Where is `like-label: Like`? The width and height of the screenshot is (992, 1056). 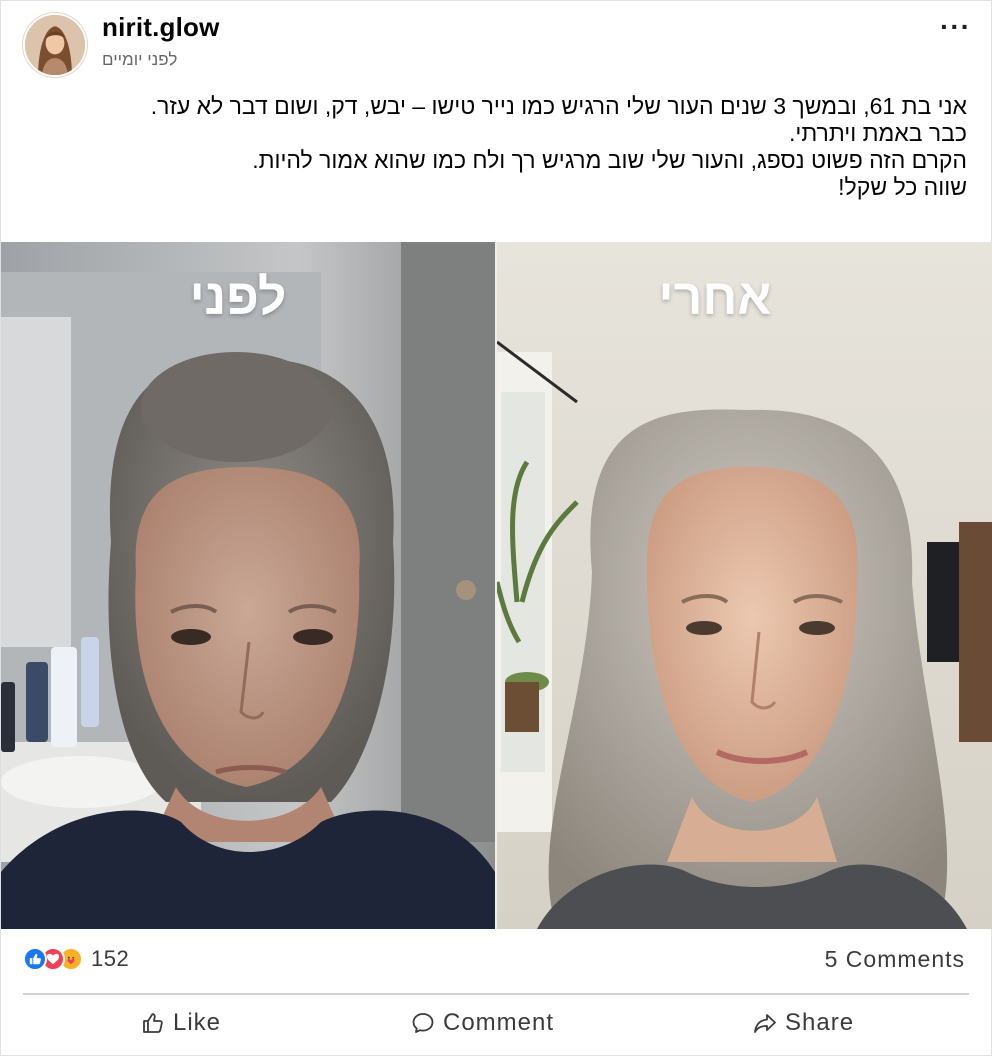 like-label: Like is located at coordinates (197, 1022).